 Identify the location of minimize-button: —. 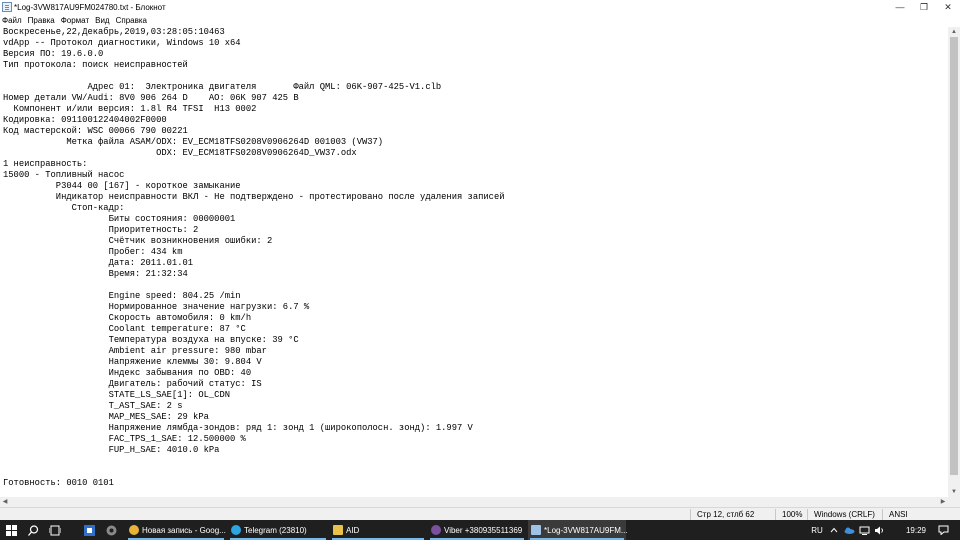
(900, 7).